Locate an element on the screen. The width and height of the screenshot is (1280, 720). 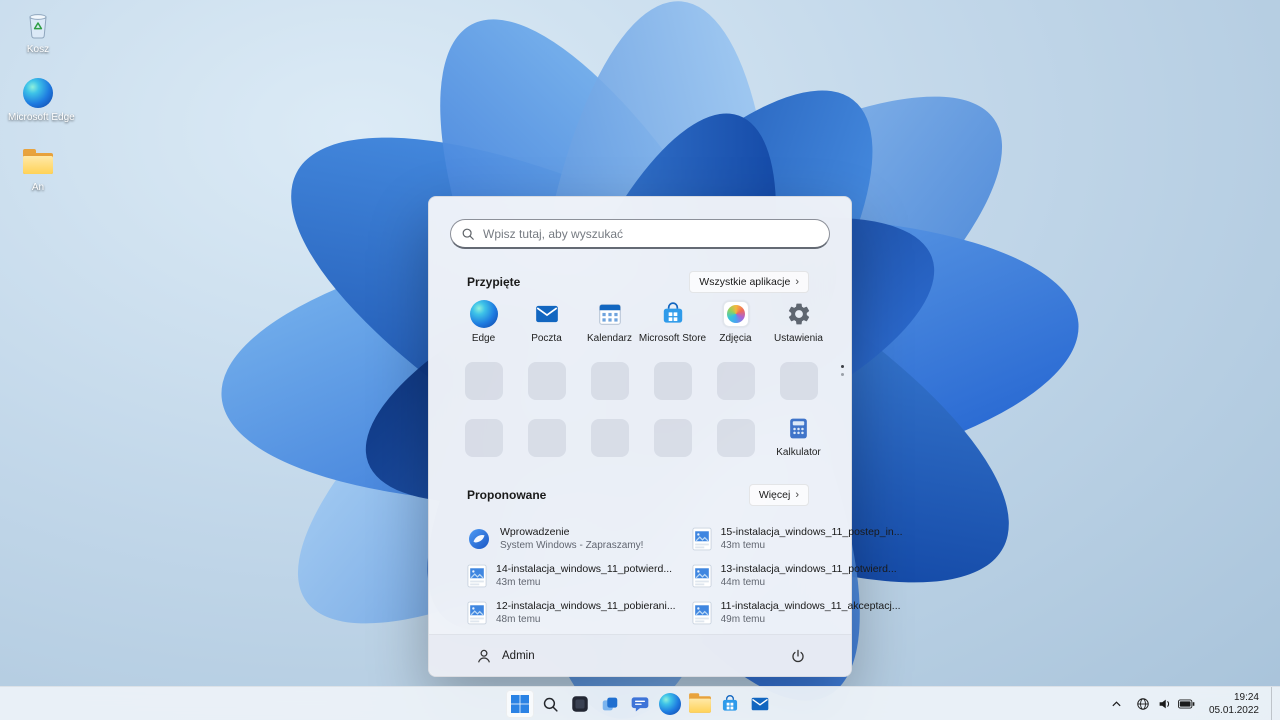
file-explorer-button is located at coordinates (700, 704).